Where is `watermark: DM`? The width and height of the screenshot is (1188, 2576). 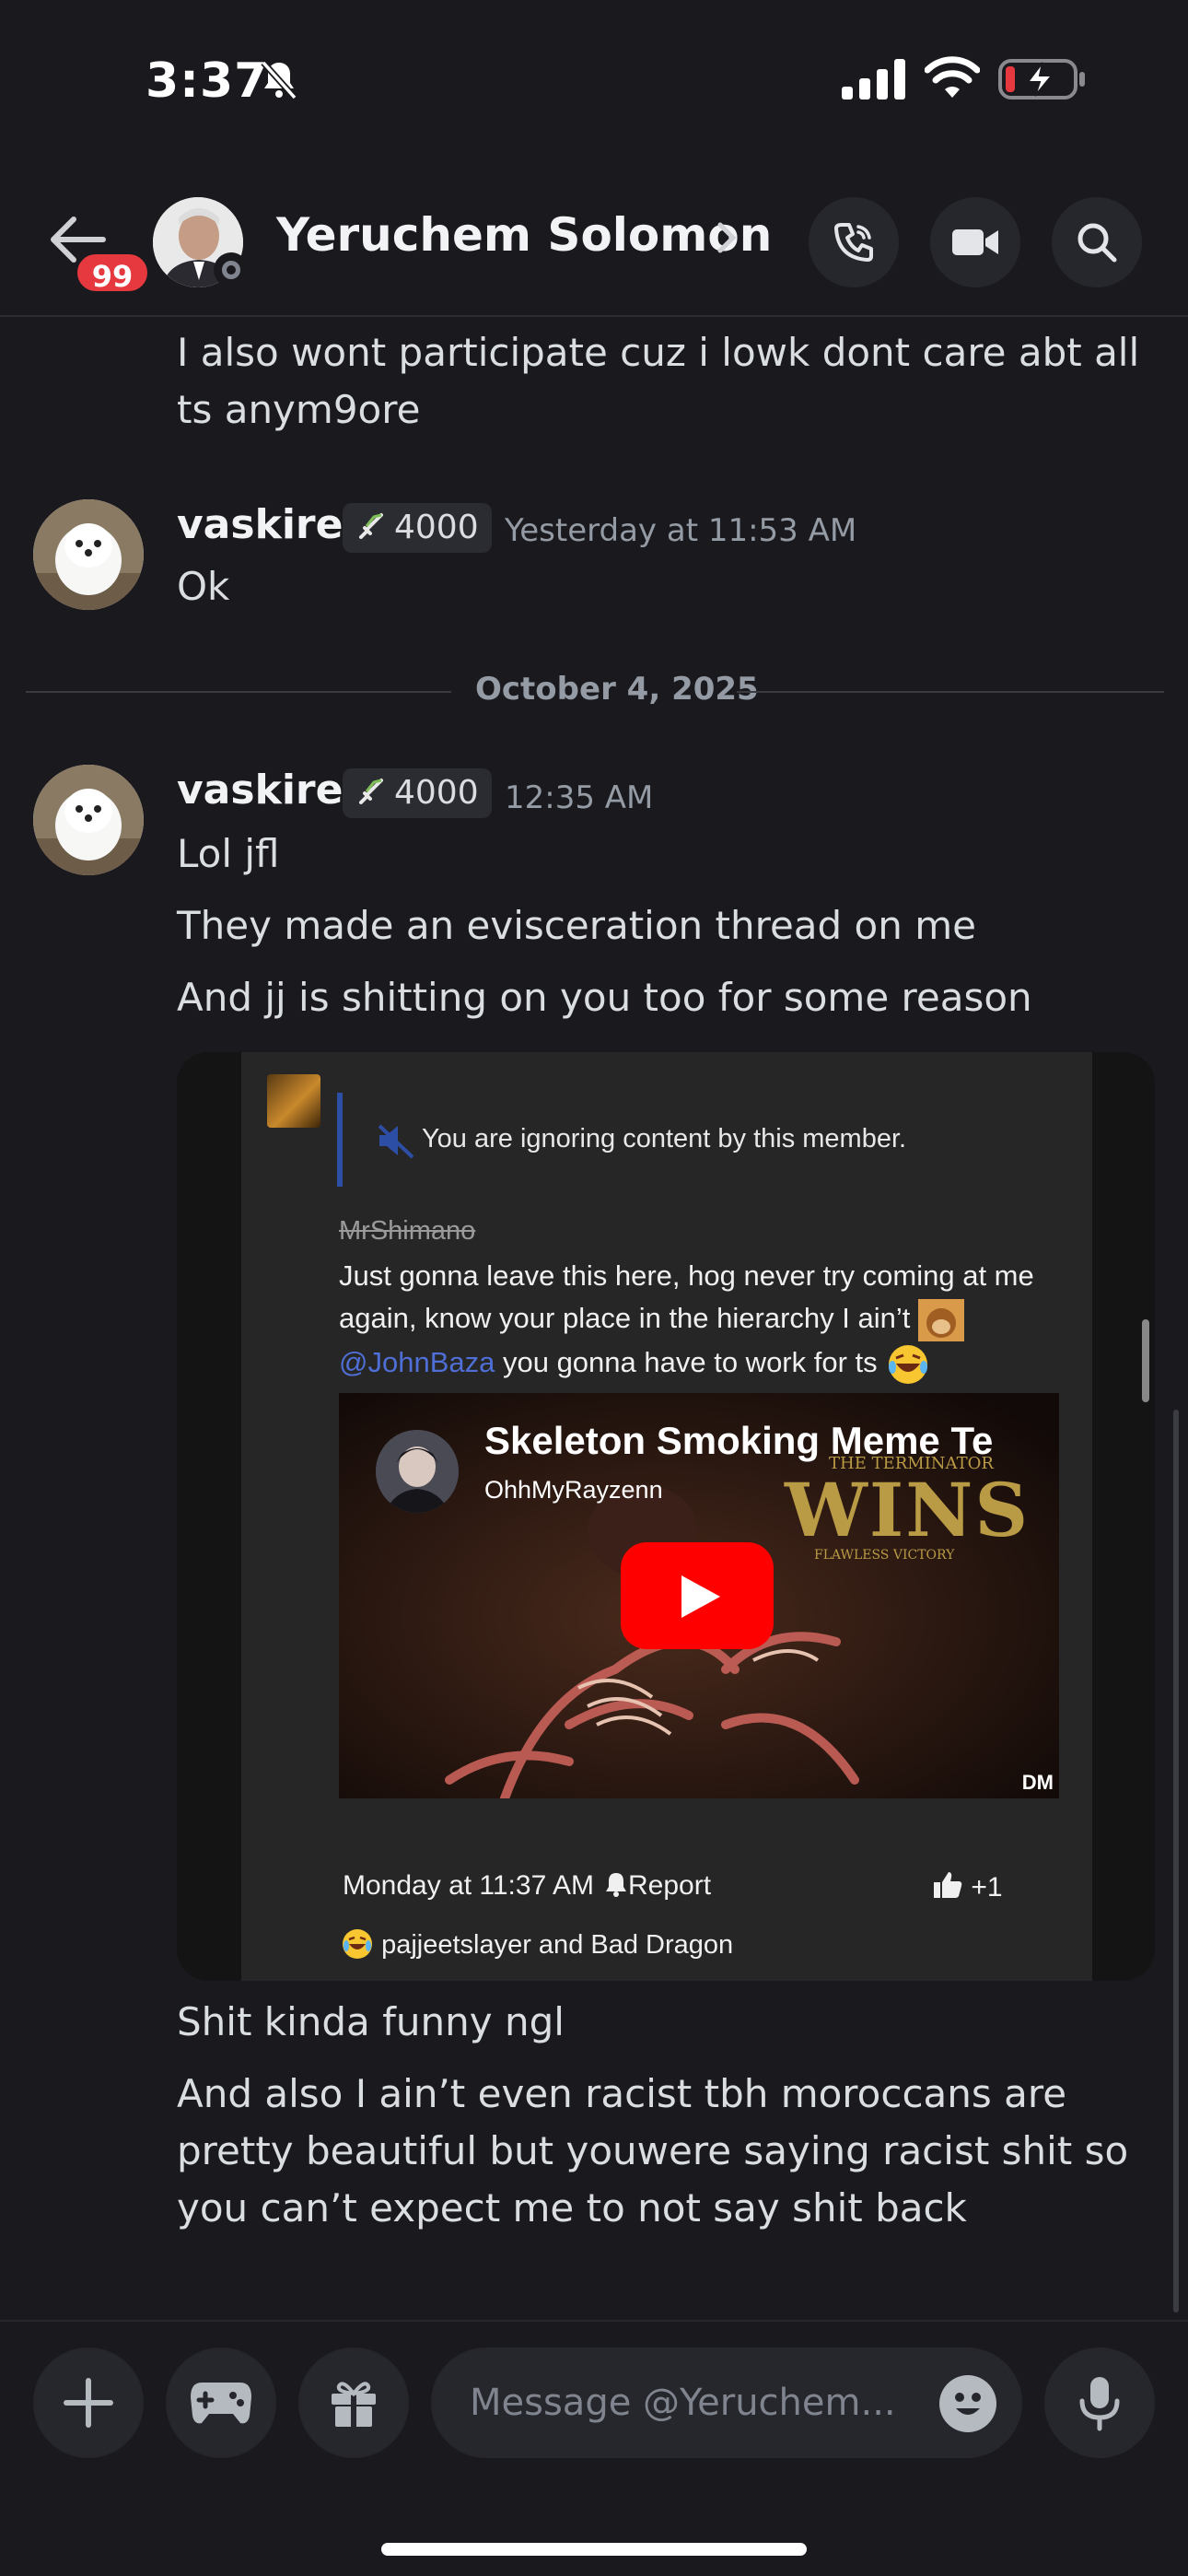
watermark: DM is located at coordinates (1037, 1782).